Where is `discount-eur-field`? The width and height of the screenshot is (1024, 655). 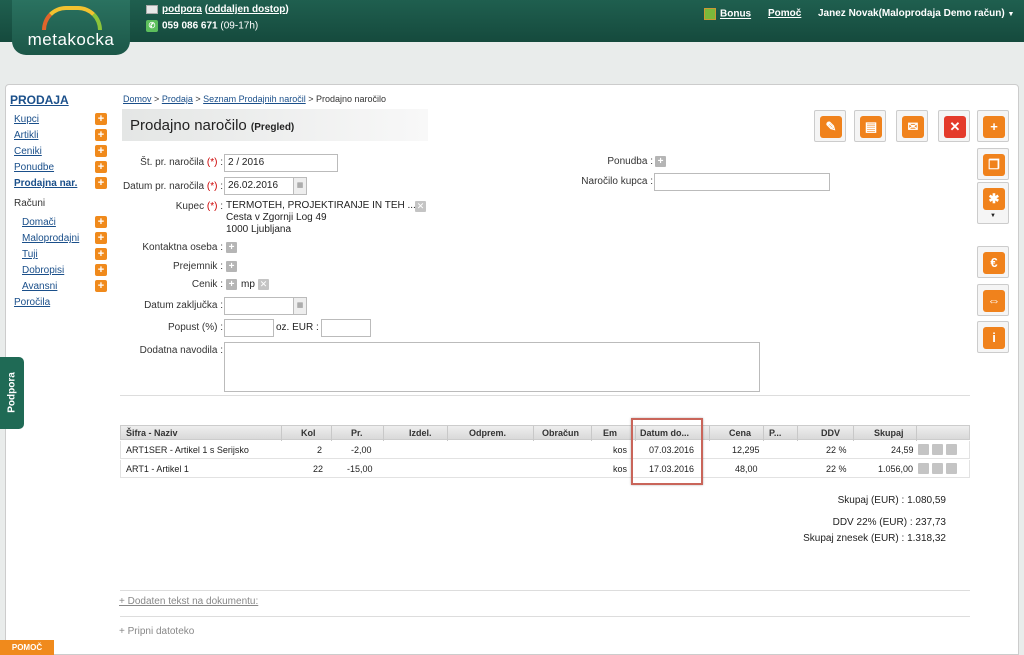 discount-eur-field is located at coordinates (346, 328).